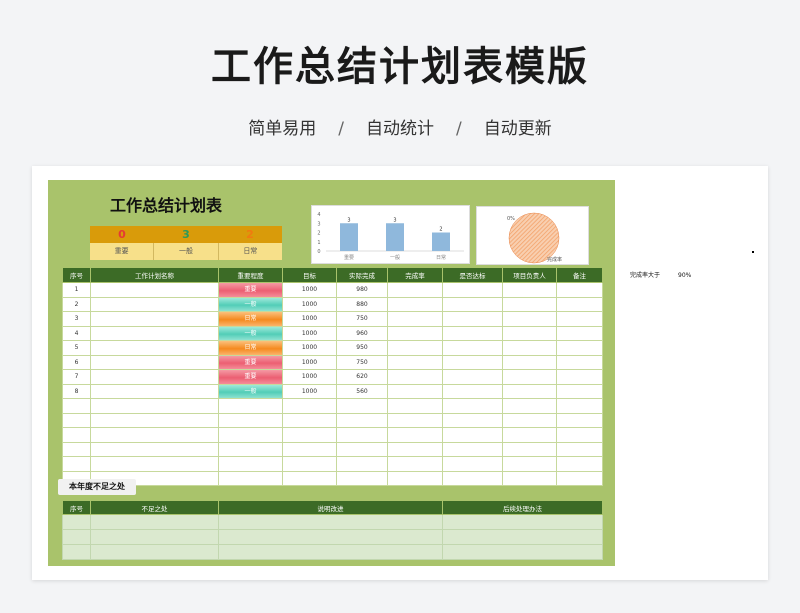 The width and height of the screenshot is (800, 613). I want to click on column-header: 工作计划名称, so click(154, 275).